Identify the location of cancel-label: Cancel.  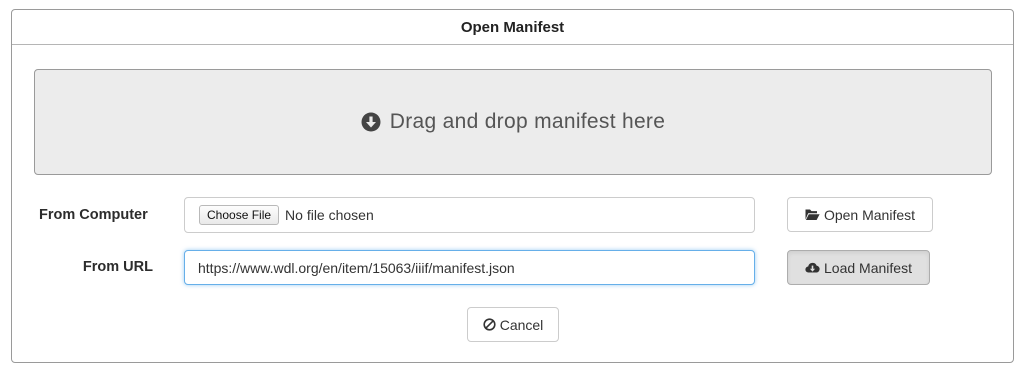
(521, 324).